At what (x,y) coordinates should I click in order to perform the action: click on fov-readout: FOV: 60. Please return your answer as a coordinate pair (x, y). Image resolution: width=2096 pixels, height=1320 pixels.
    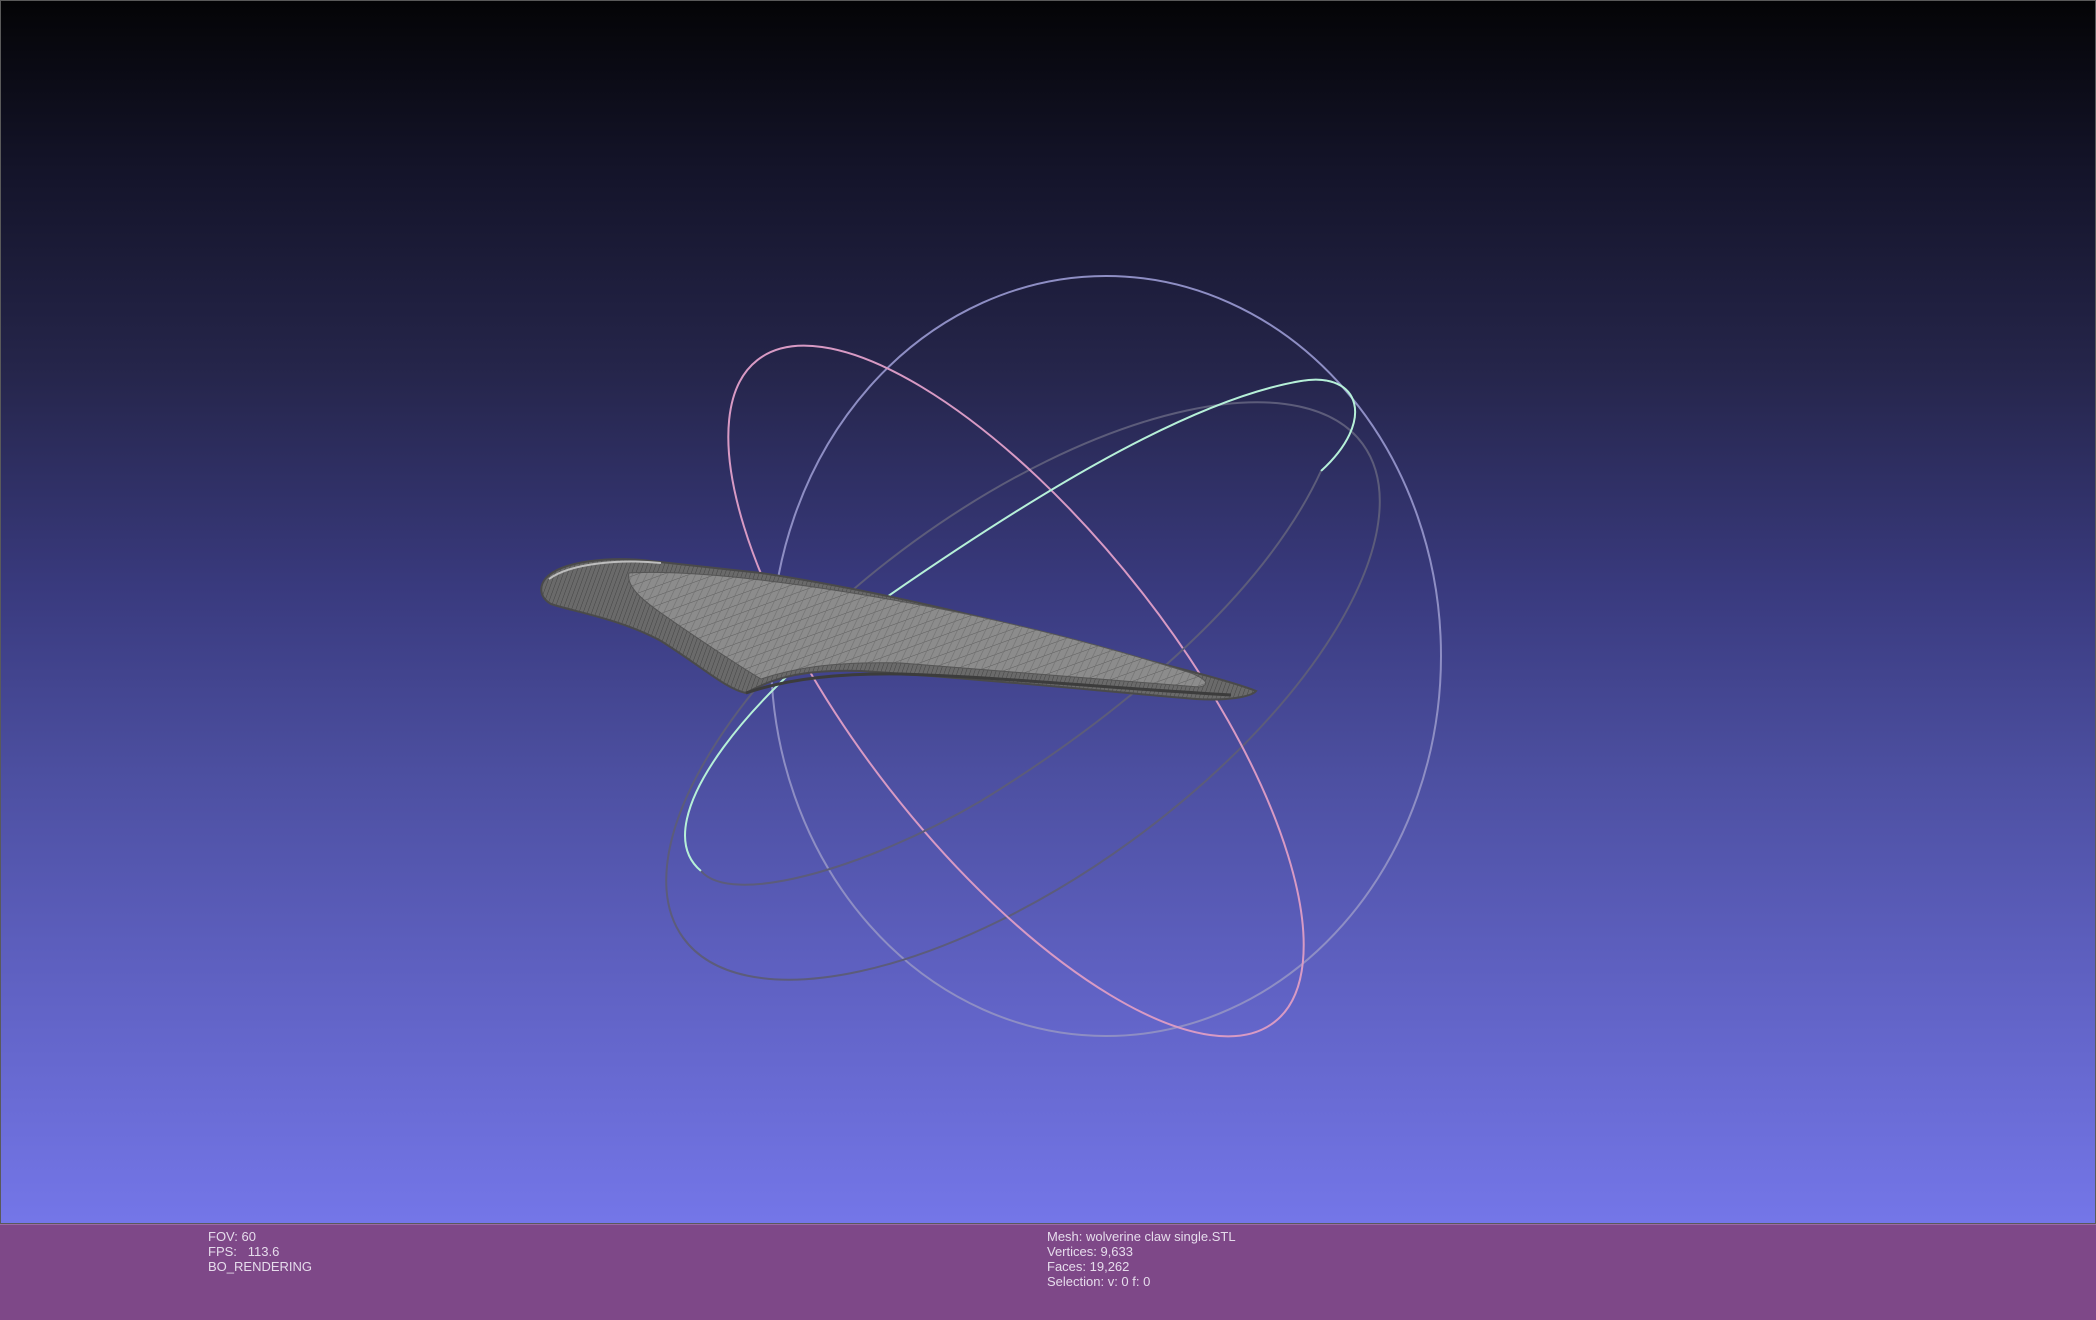
    Looking at the image, I should click on (232, 1236).